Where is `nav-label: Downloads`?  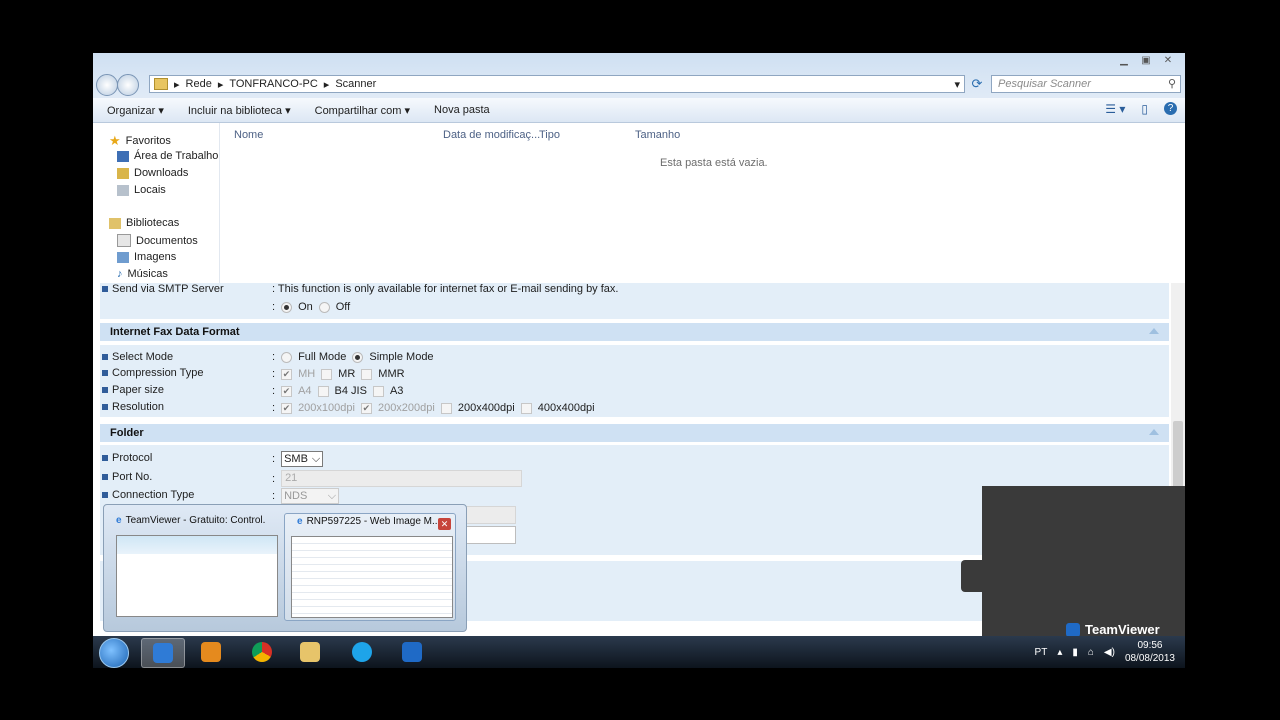
nav-label: Downloads is located at coordinates (161, 173).